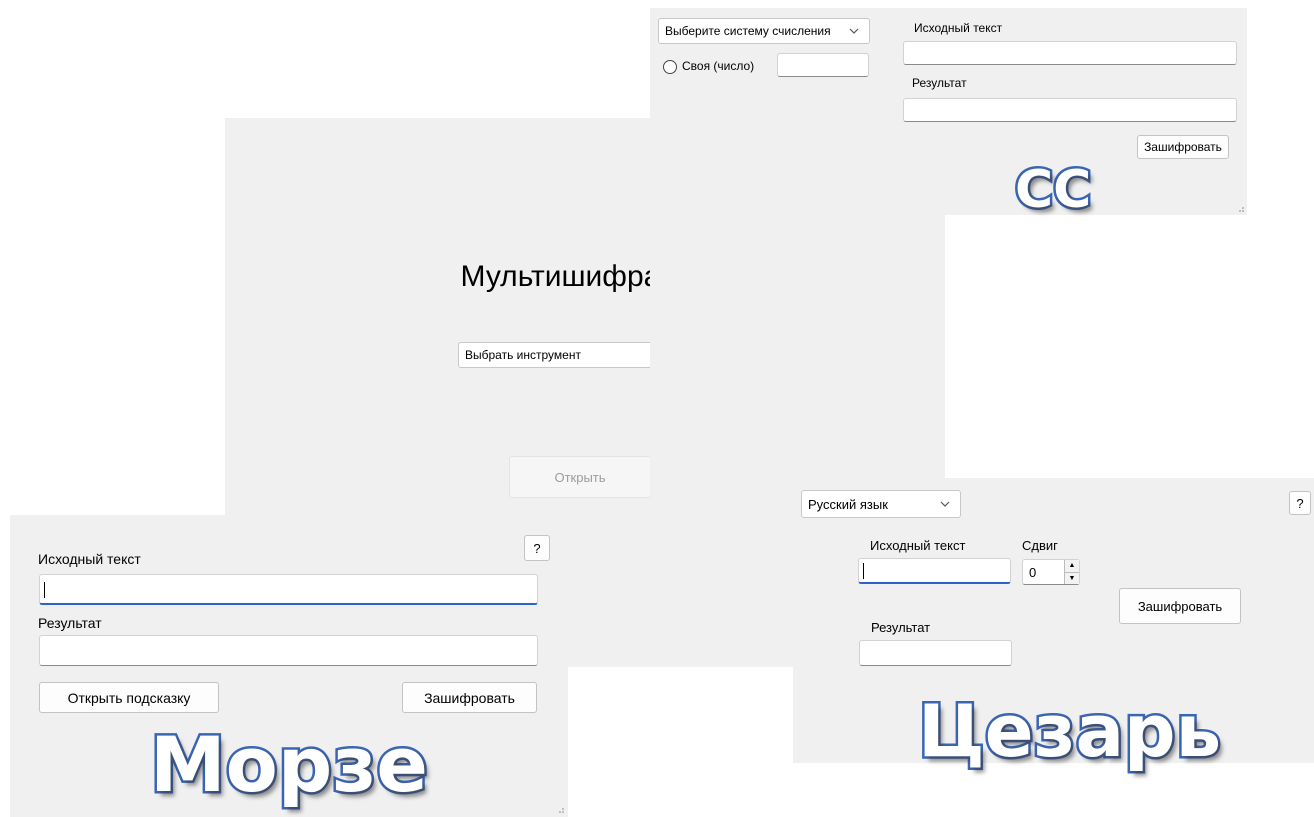 The image size is (1314, 817). What do you see at coordinates (1033, 572) in the screenshot?
I see `shift-value: 0` at bounding box center [1033, 572].